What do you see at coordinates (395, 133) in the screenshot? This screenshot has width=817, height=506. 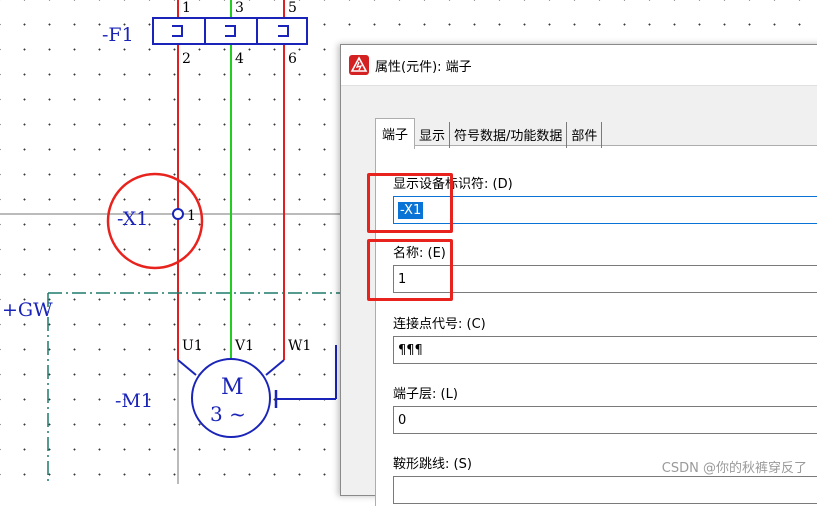 I see `tab-terminal: 端子` at bounding box center [395, 133].